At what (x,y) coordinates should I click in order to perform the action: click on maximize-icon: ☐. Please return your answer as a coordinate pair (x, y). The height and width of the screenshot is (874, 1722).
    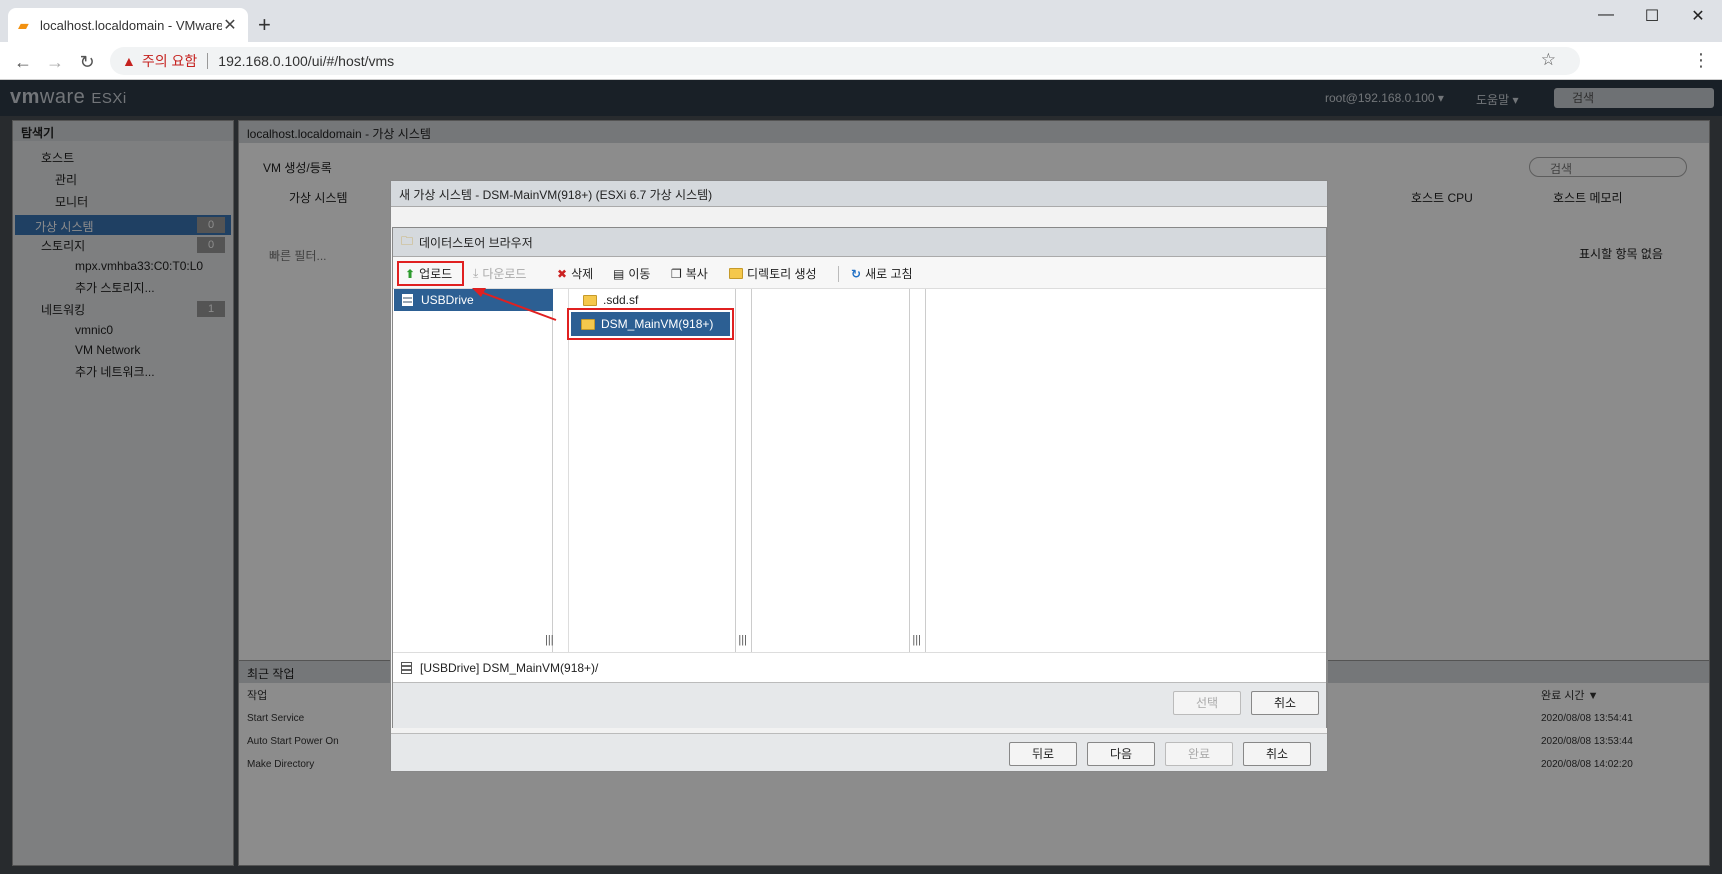
    Looking at the image, I should click on (1652, 18).